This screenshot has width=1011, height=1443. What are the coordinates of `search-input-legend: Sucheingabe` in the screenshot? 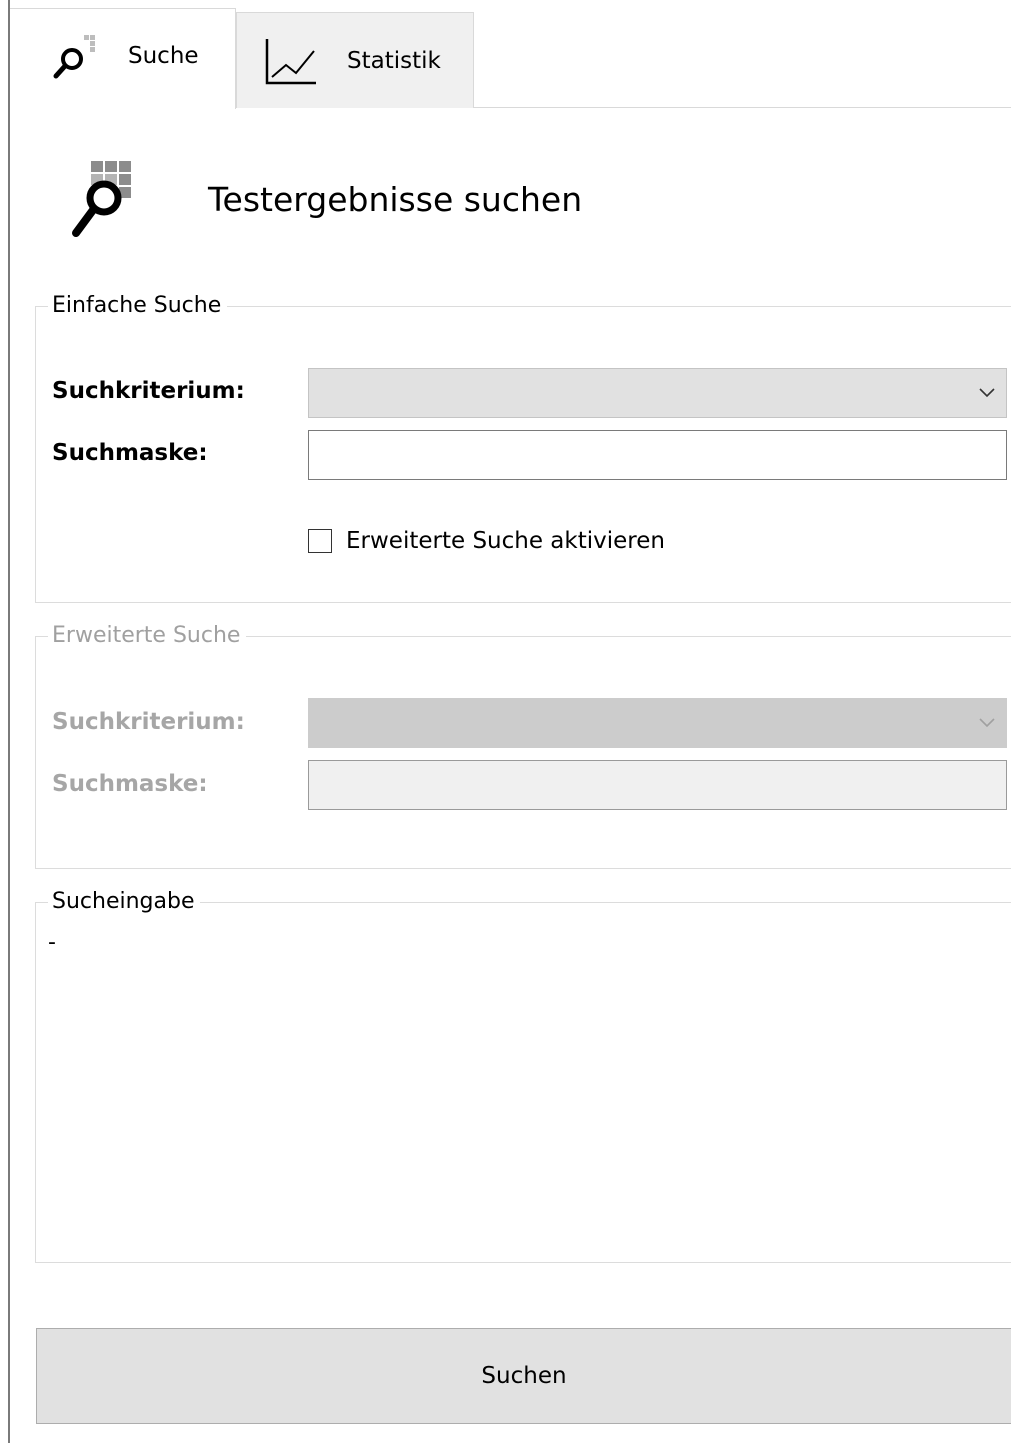 It's located at (124, 902).